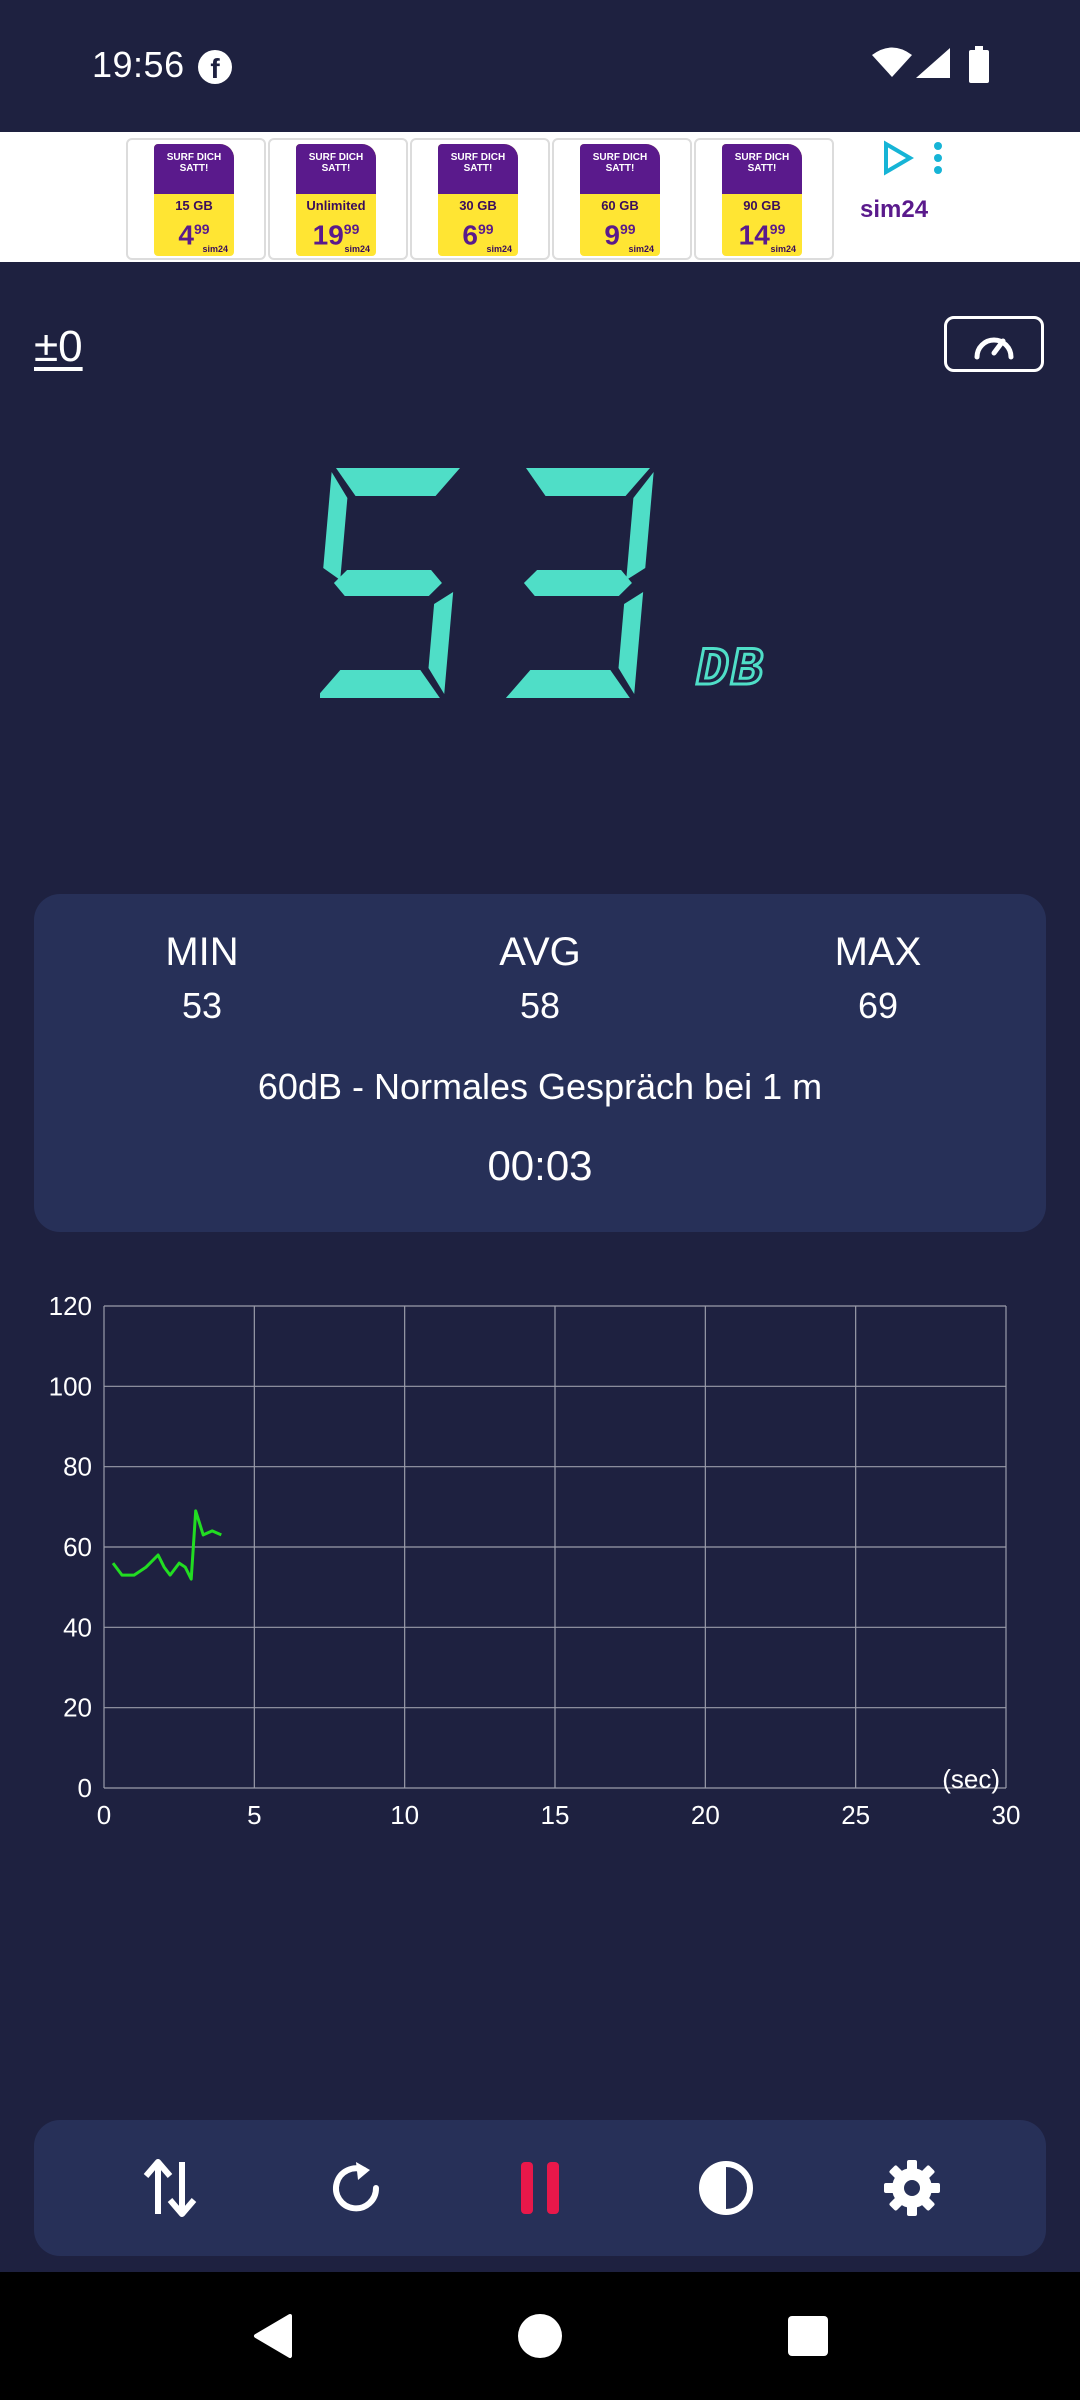 This screenshot has width=1080, height=2400. What do you see at coordinates (138, 64) in the screenshot?
I see `status-time: 19:56` at bounding box center [138, 64].